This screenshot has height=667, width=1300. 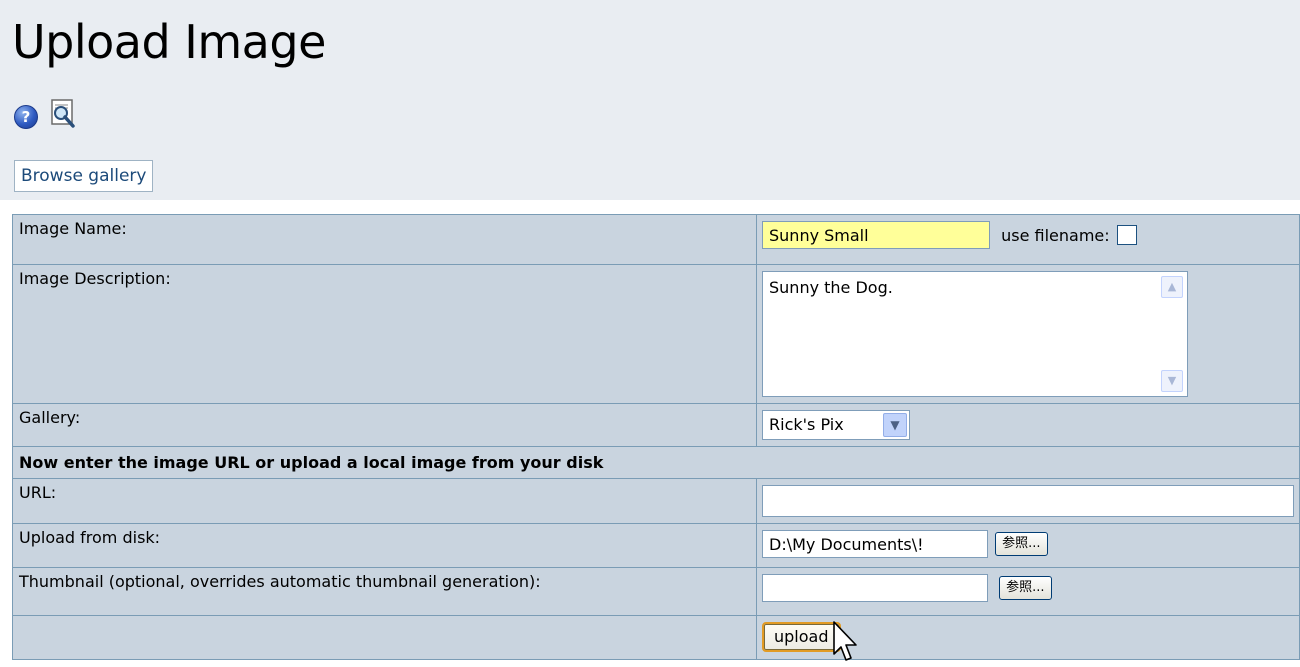 I want to click on magnifier-icon, so click(x=63, y=114).